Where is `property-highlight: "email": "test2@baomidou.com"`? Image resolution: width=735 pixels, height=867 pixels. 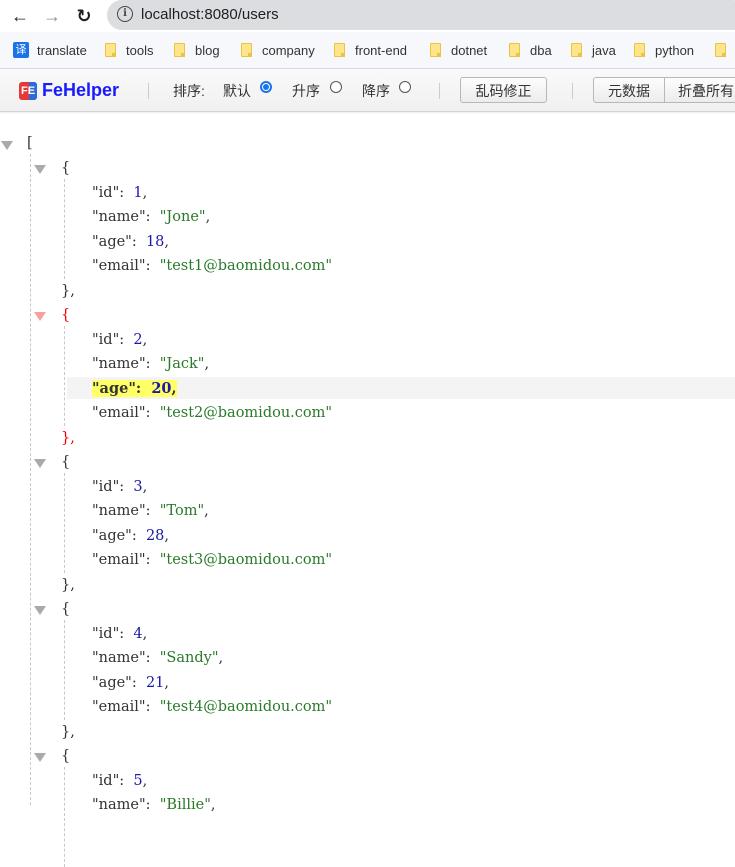 property-highlight: "email": "test2@baomidou.com" is located at coordinates (212, 413).